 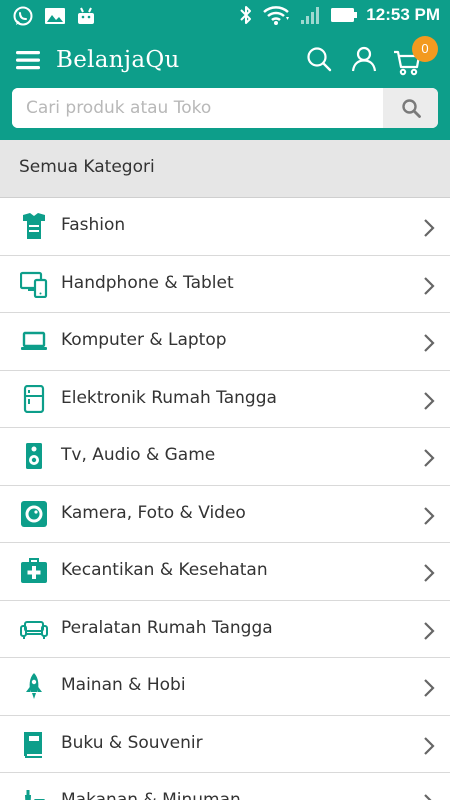 I want to click on wifi-icon, so click(x=276, y=15).